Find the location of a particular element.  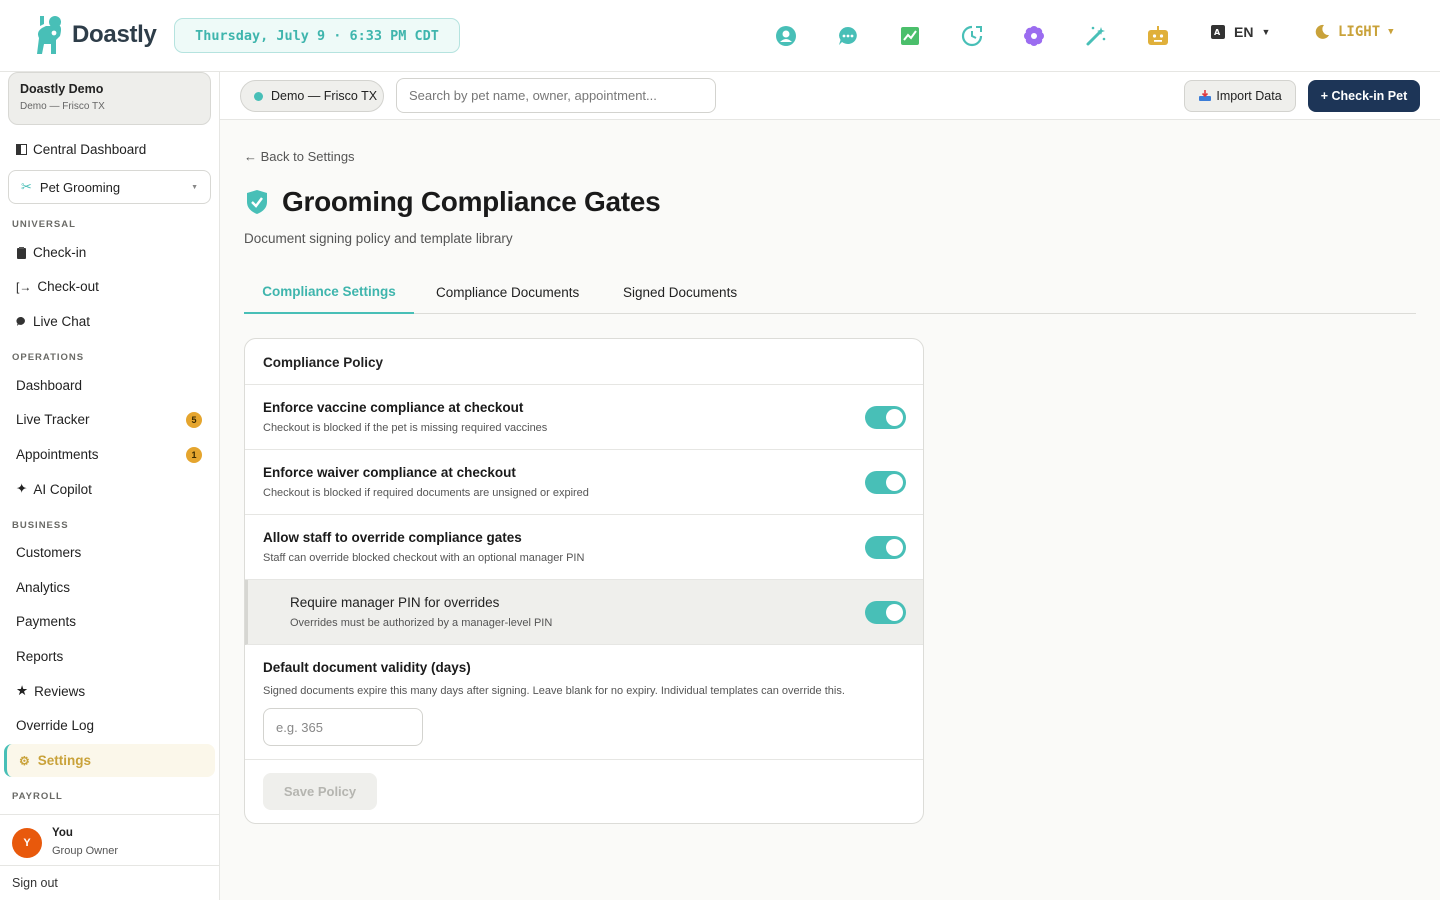

sidebar-item-check-out: [→ Check-out is located at coordinates (57, 286).